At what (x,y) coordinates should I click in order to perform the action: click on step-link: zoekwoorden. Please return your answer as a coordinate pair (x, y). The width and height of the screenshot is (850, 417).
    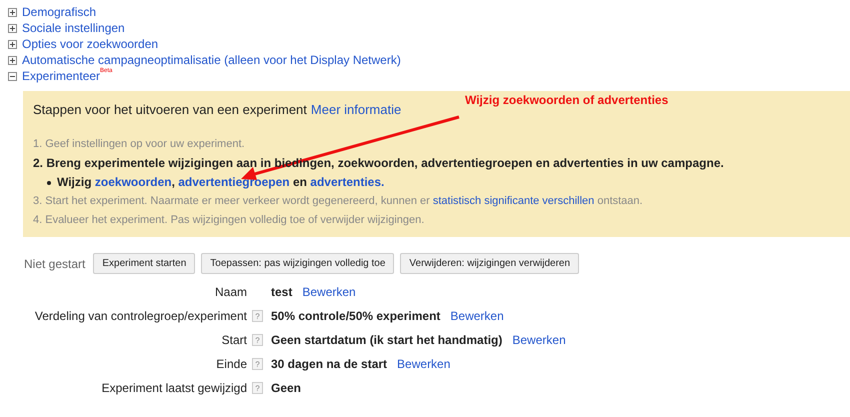
    Looking at the image, I should click on (133, 182).